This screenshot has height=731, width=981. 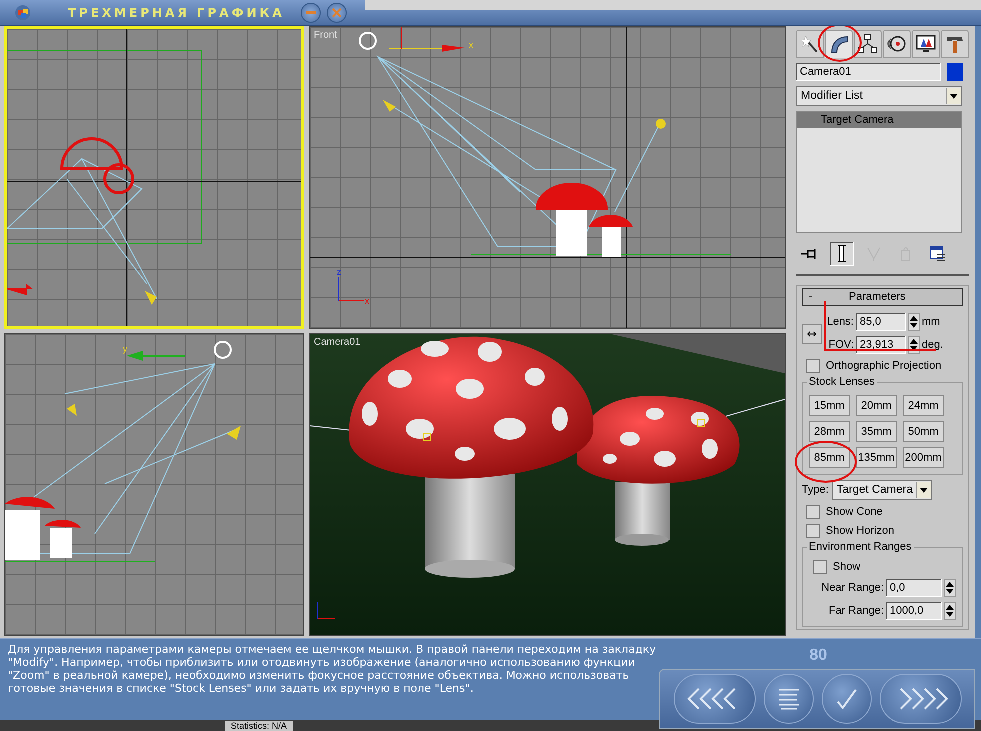 I want to click on lens-preset-button: 200mm, so click(x=923, y=457).